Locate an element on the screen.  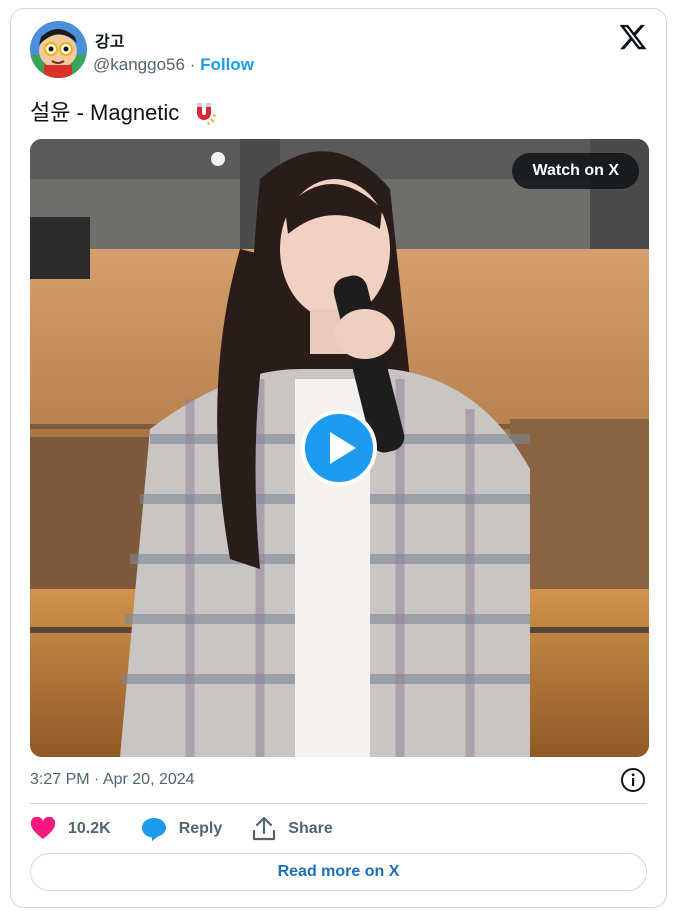
avatar is located at coordinates (58, 49).